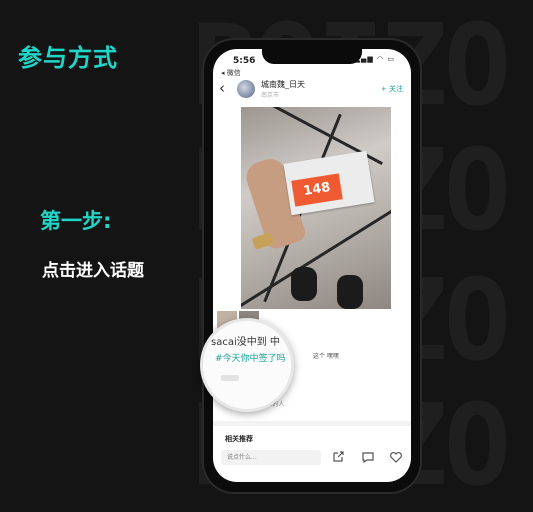 This screenshot has height=512, width=533. Describe the element at coordinates (316, 208) in the screenshot. I see `post-photo: 148` at that location.